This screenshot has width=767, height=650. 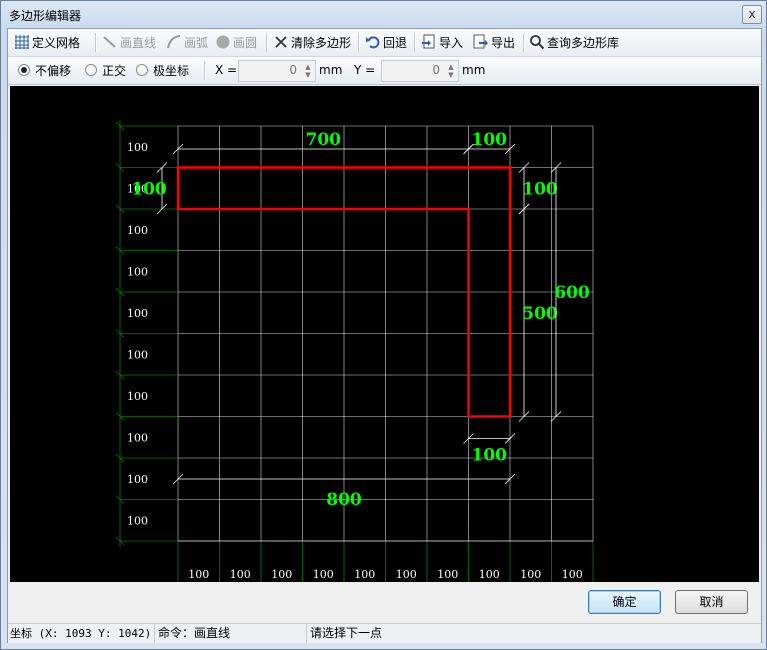 I want to click on radio-orthogonal-label: 正交, so click(x=114, y=71).